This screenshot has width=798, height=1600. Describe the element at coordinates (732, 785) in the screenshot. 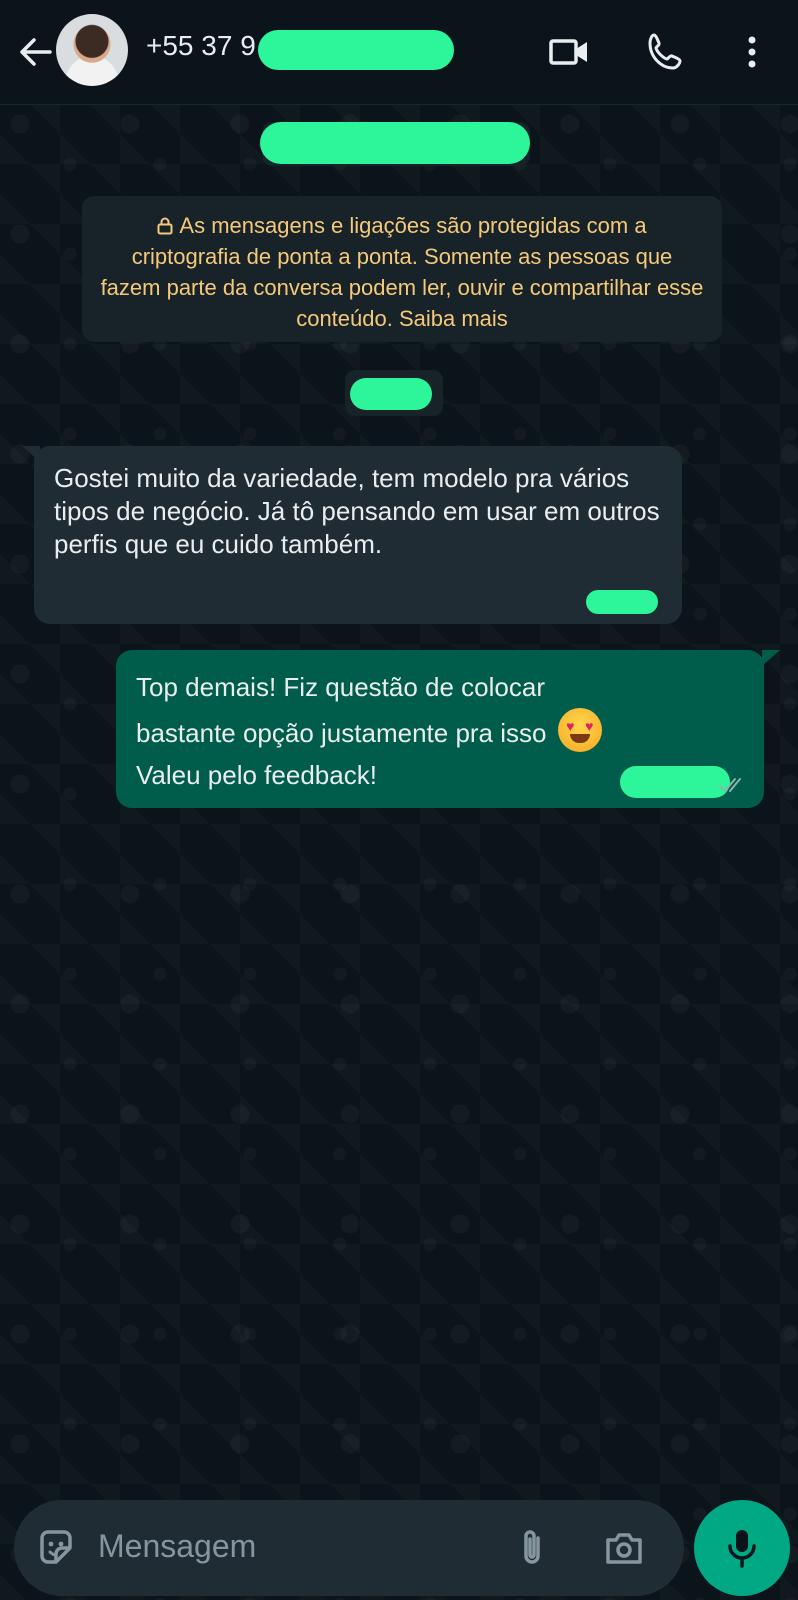

I see `double-check-icon` at that location.